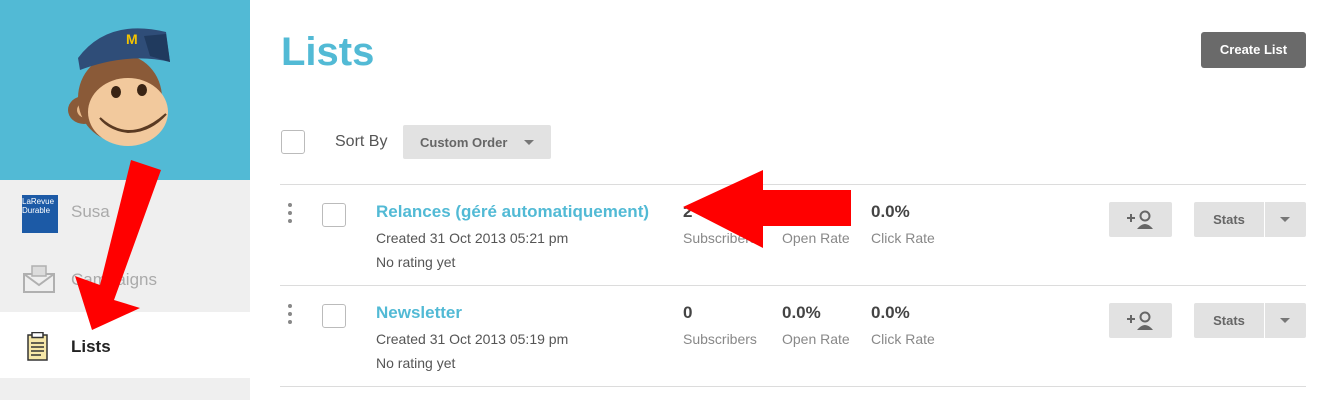  What do you see at coordinates (293, 142) in the screenshot?
I see `select-all-checkbox` at bounding box center [293, 142].